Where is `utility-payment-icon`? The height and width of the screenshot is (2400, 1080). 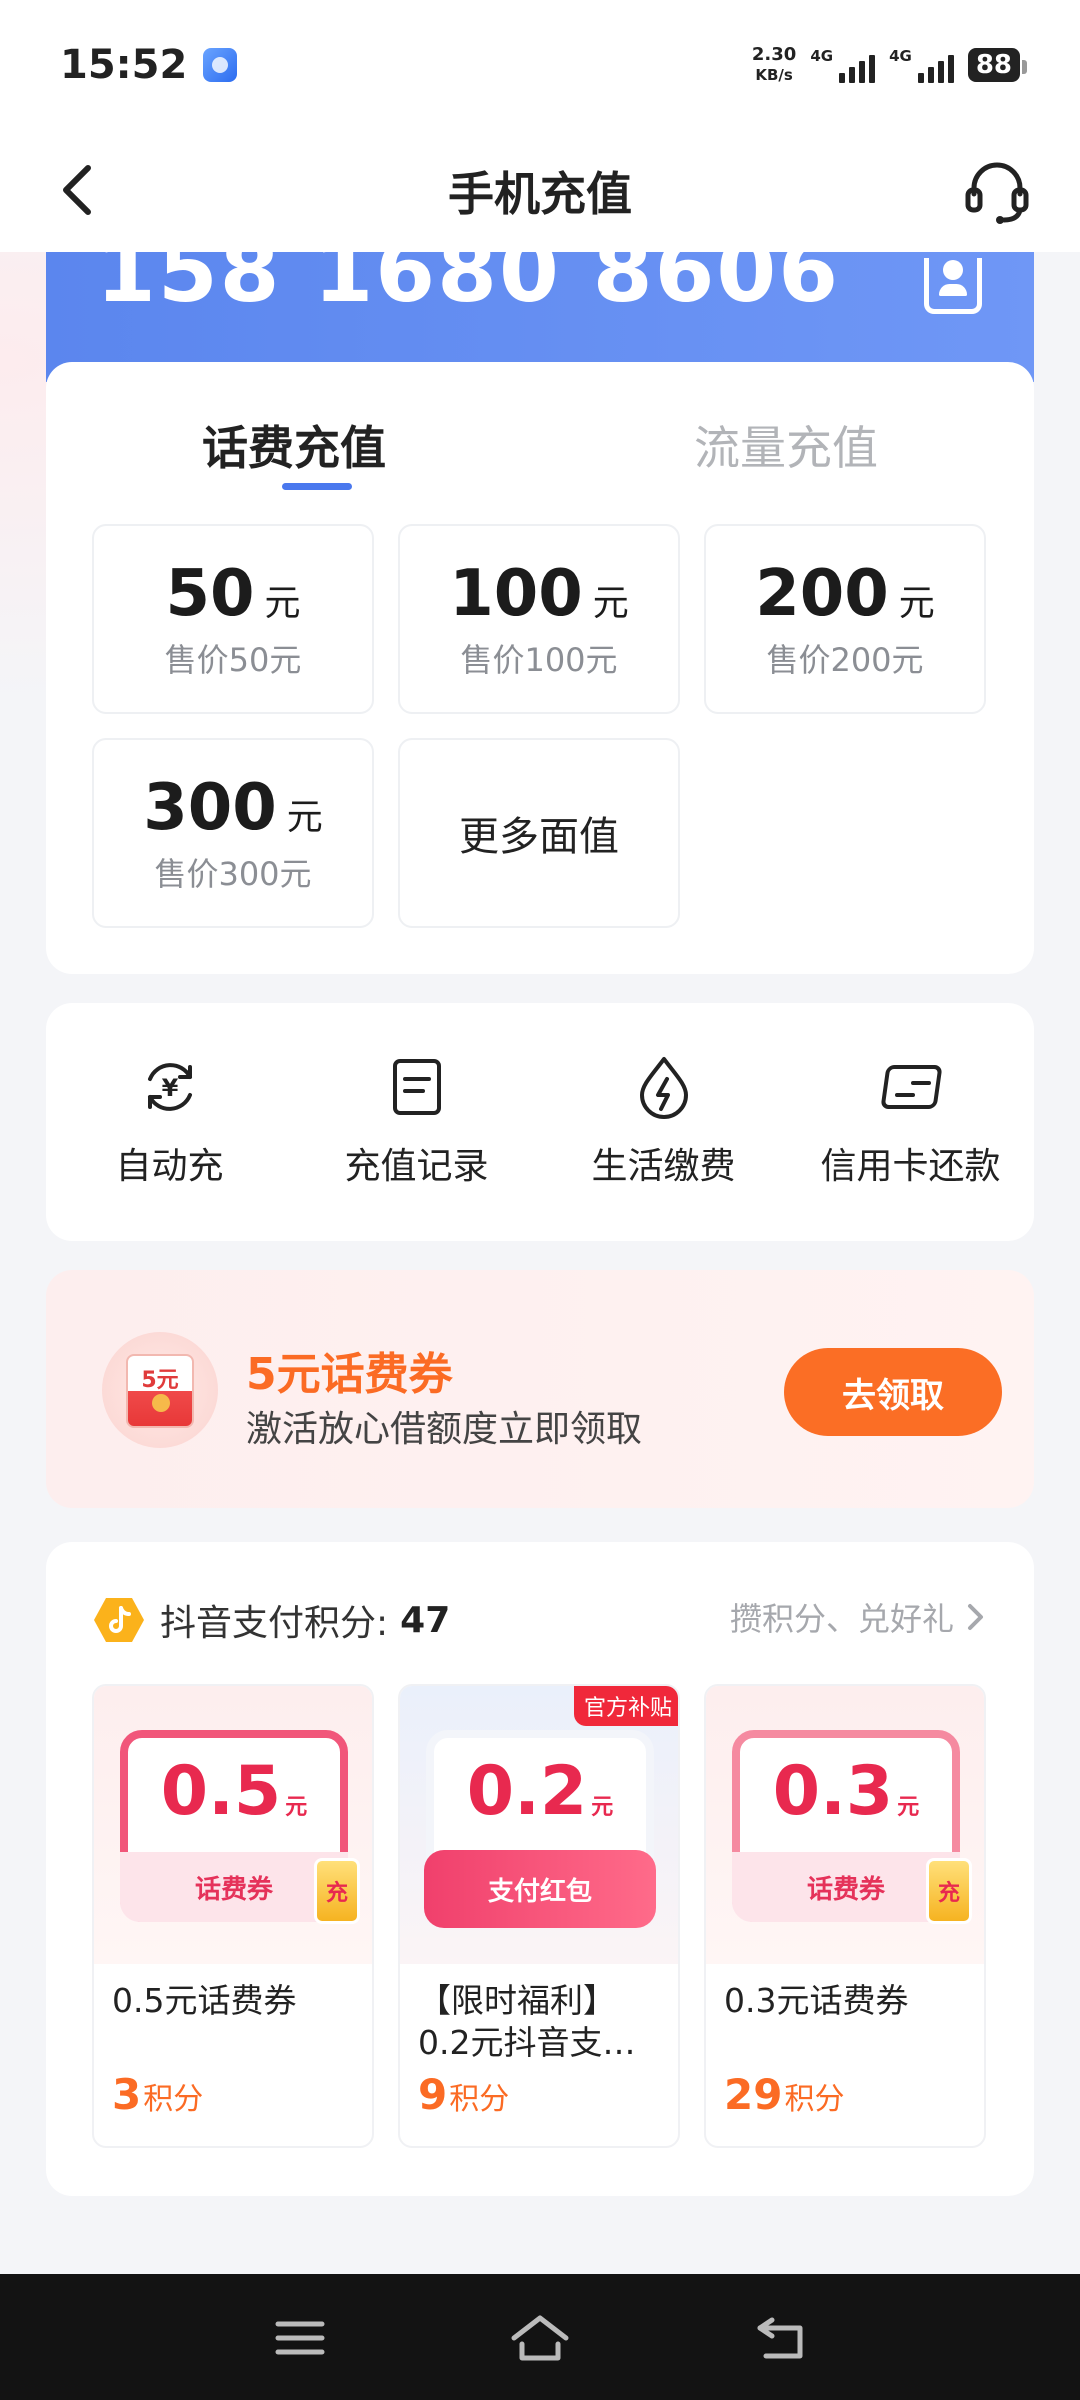 utility-payment-icon is located at coordinates (663, 1088).